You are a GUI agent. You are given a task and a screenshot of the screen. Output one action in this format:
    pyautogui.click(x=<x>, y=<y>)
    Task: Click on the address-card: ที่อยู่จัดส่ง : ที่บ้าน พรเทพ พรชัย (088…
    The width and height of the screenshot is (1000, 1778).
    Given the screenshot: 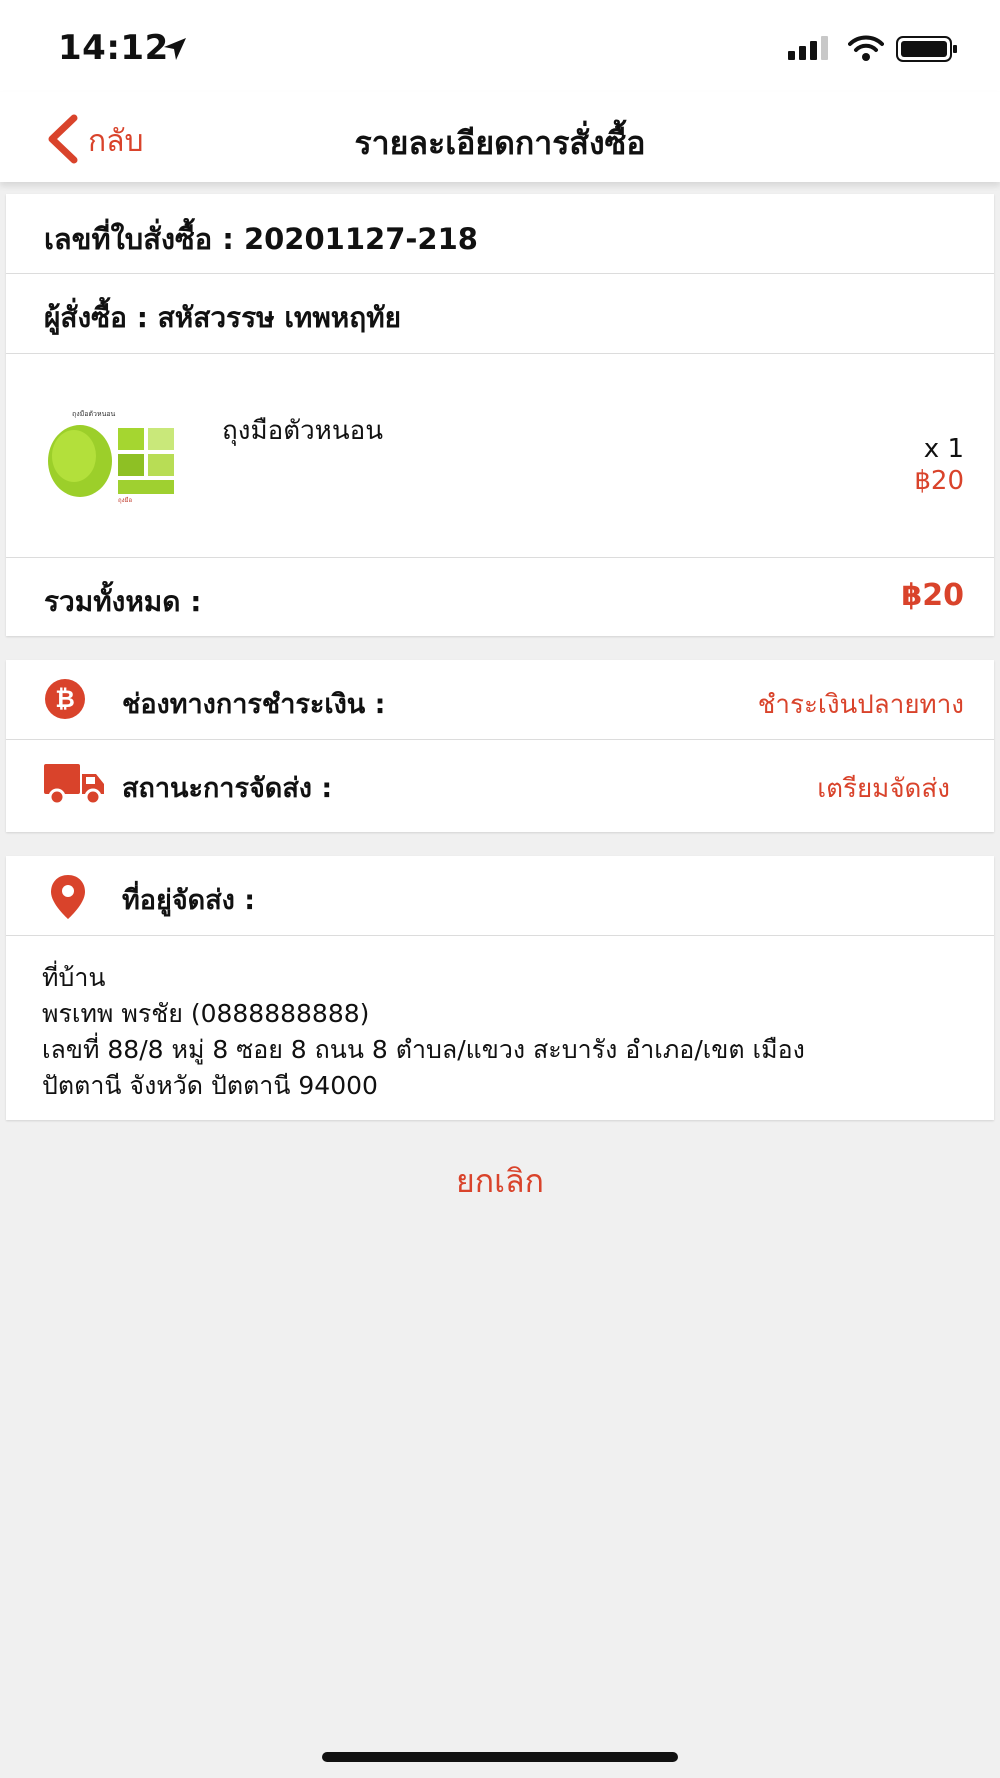 What is the action you would take?
    pyautogui.click(x=500, y=988)
    